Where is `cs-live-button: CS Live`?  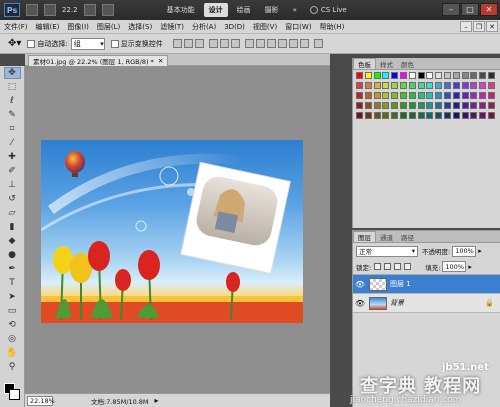
cs-live-button: CS Live is located at coordinates (328, 10).